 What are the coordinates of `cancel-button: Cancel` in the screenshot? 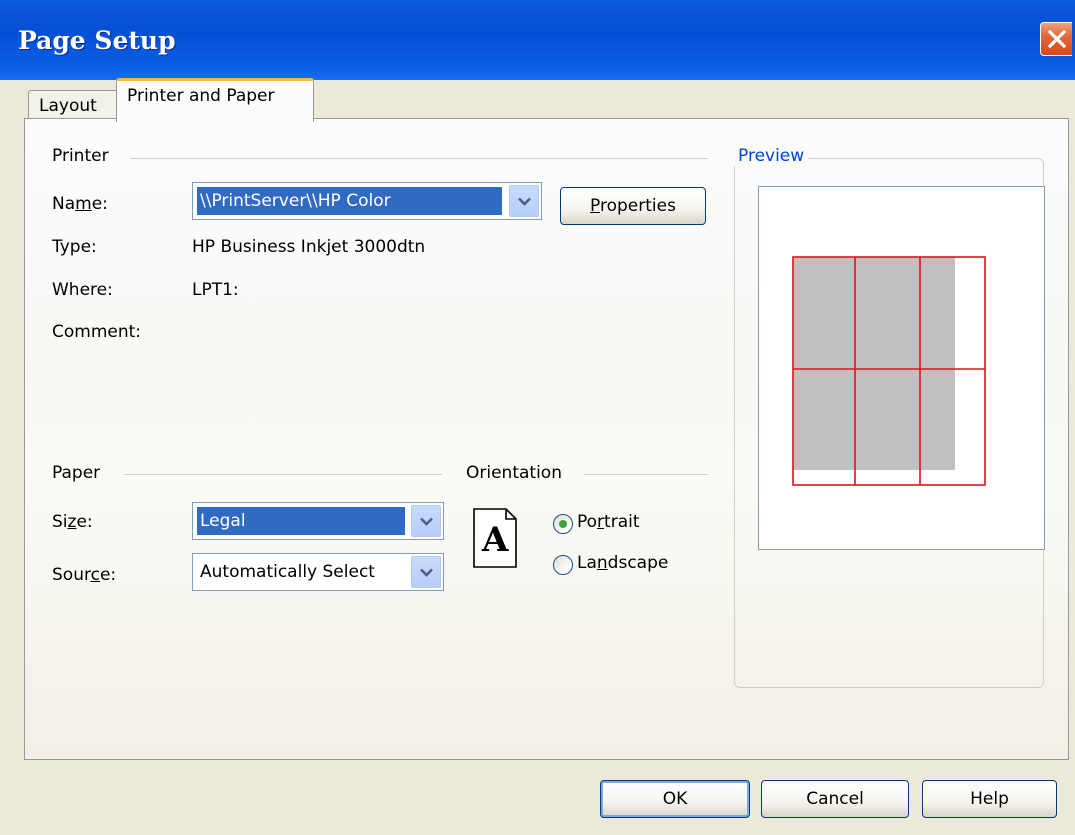 It's located at (835, 799).